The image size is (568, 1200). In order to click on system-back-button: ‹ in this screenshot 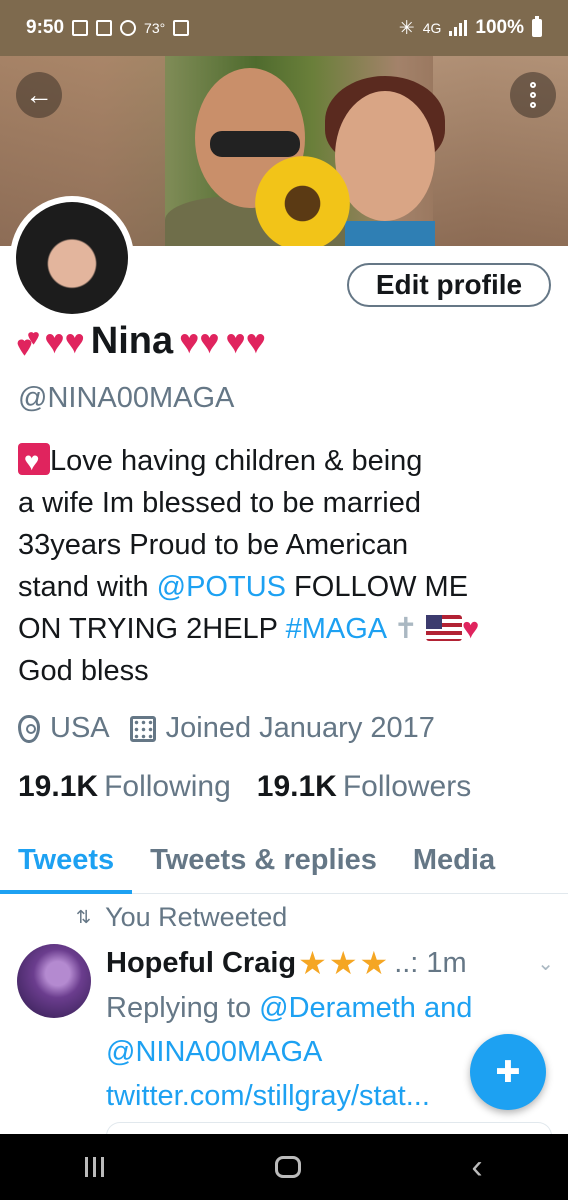, I will do `click(476, 1167)`.